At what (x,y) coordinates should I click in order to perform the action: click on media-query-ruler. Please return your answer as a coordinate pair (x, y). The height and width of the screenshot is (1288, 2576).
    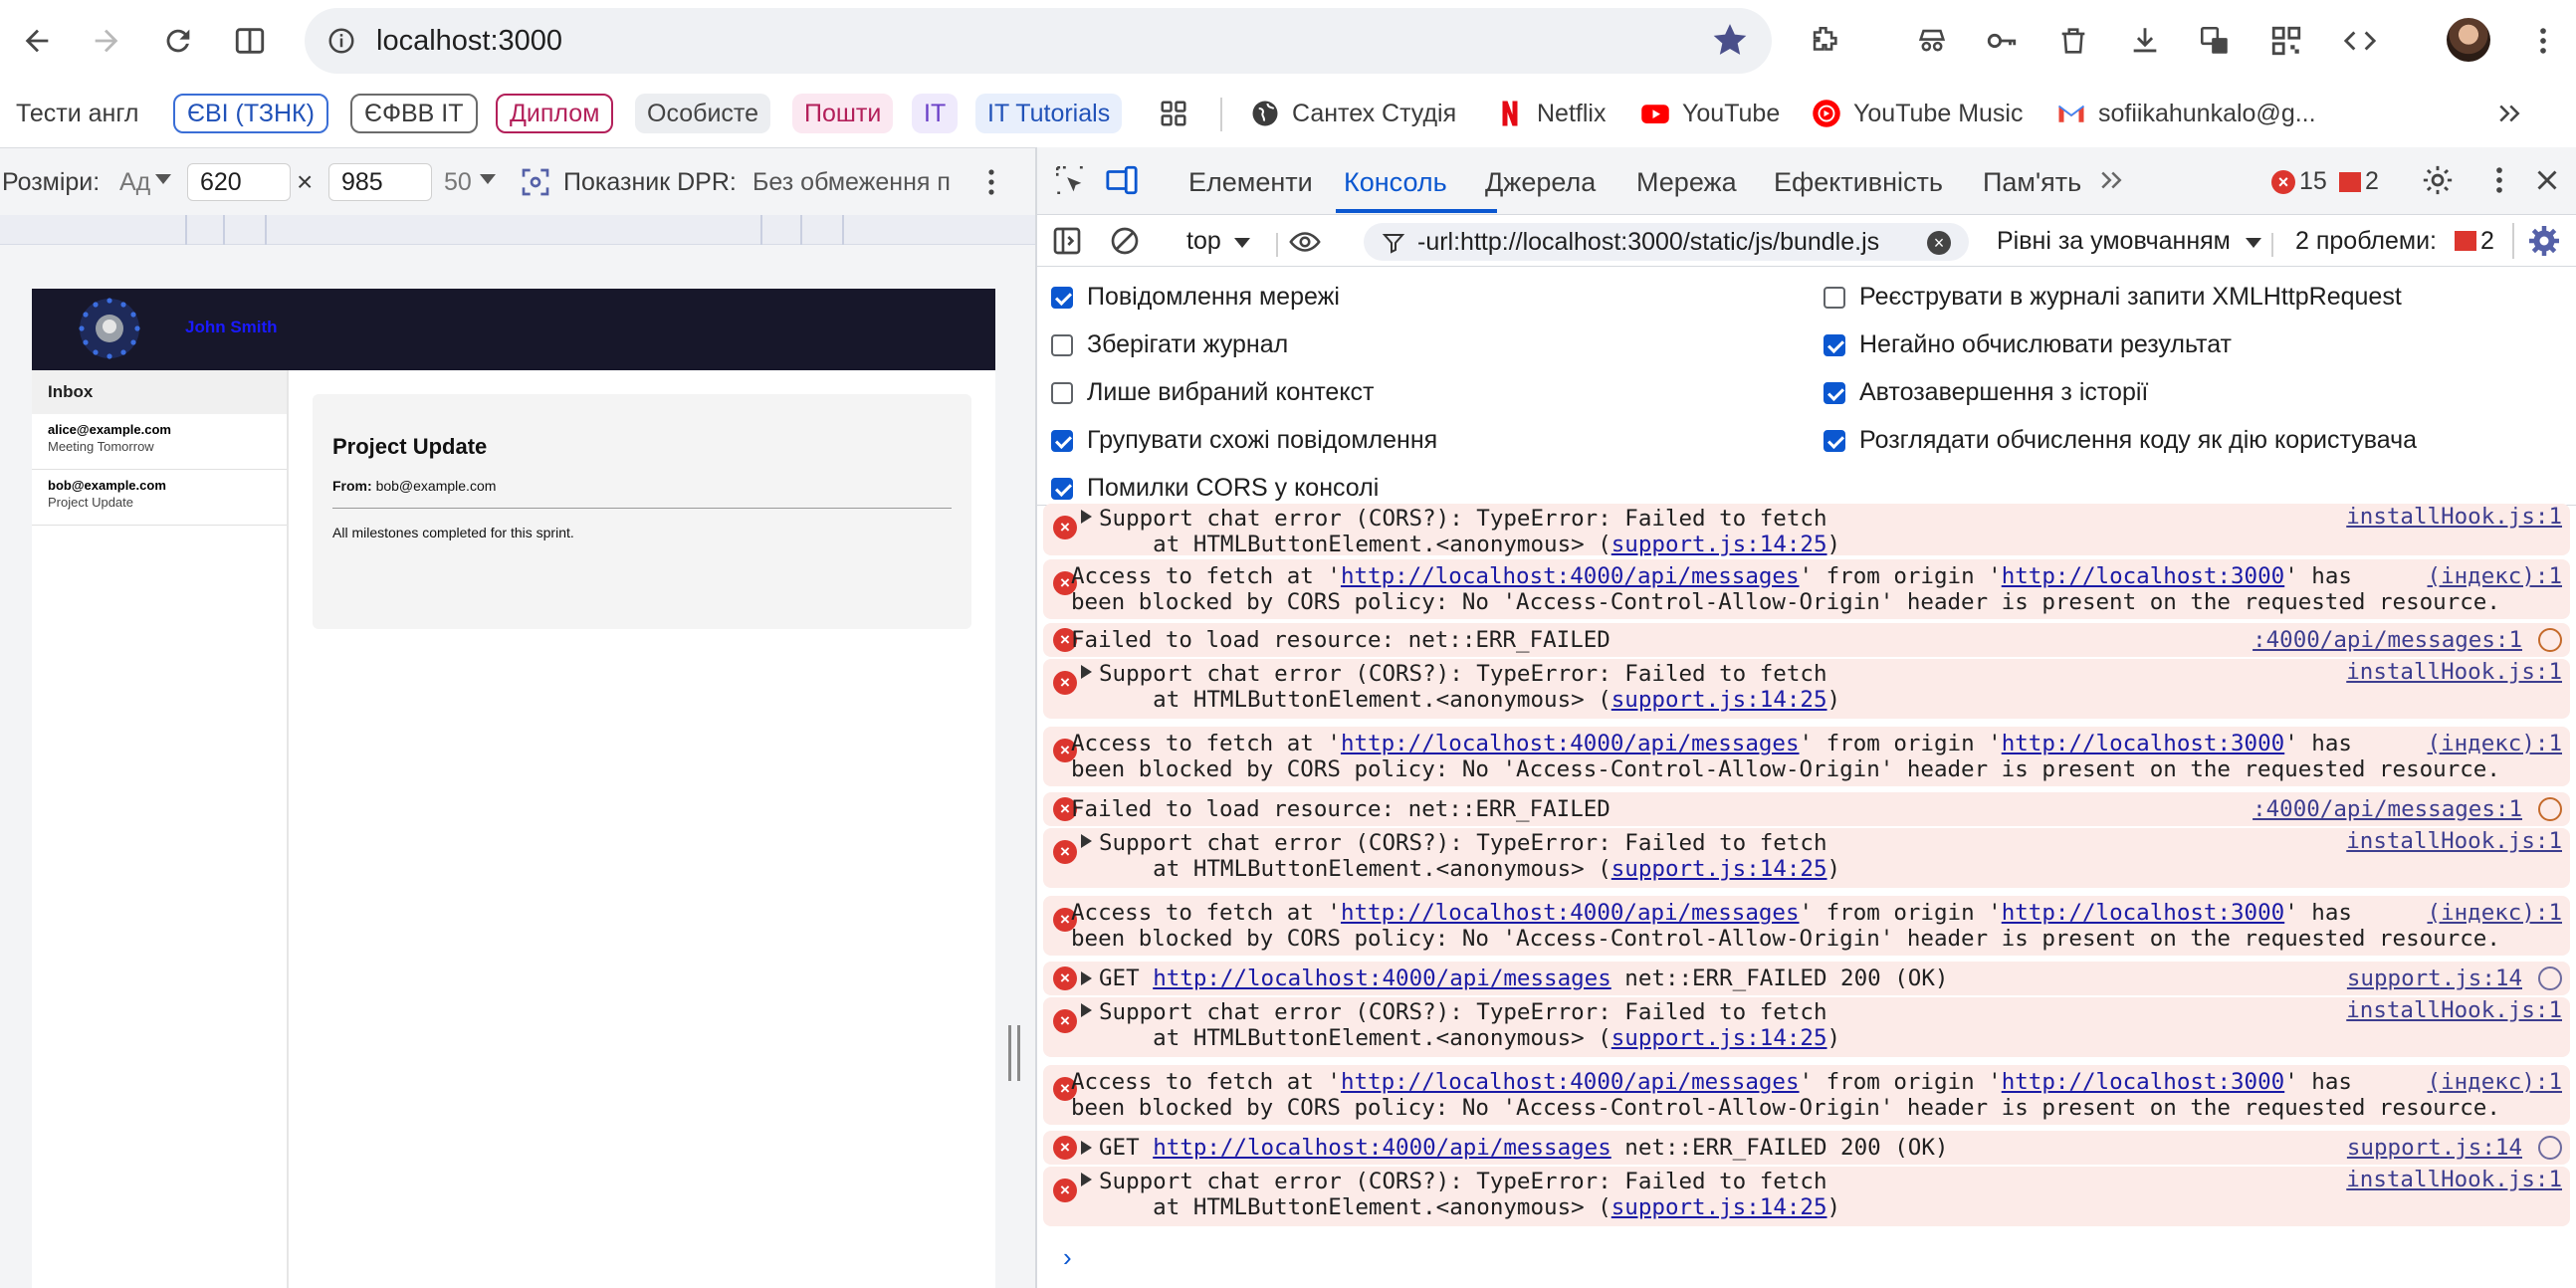
    Looking at the image, I should click on (517, 230).